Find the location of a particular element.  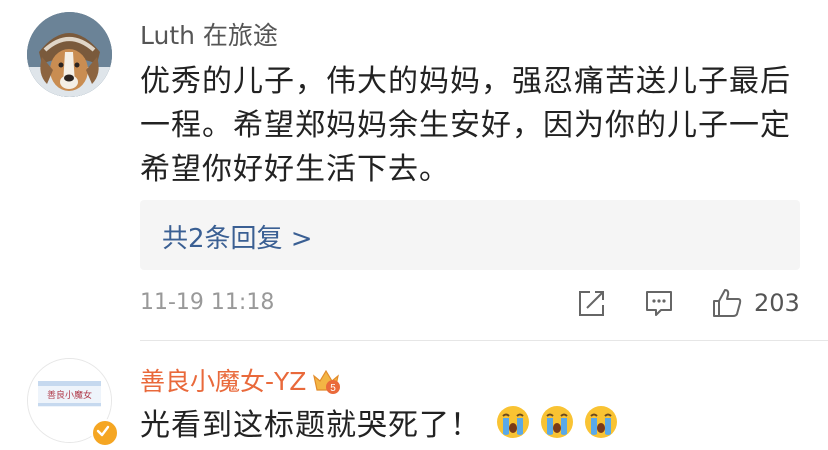

share-icon is located at coordinates (591, 303).